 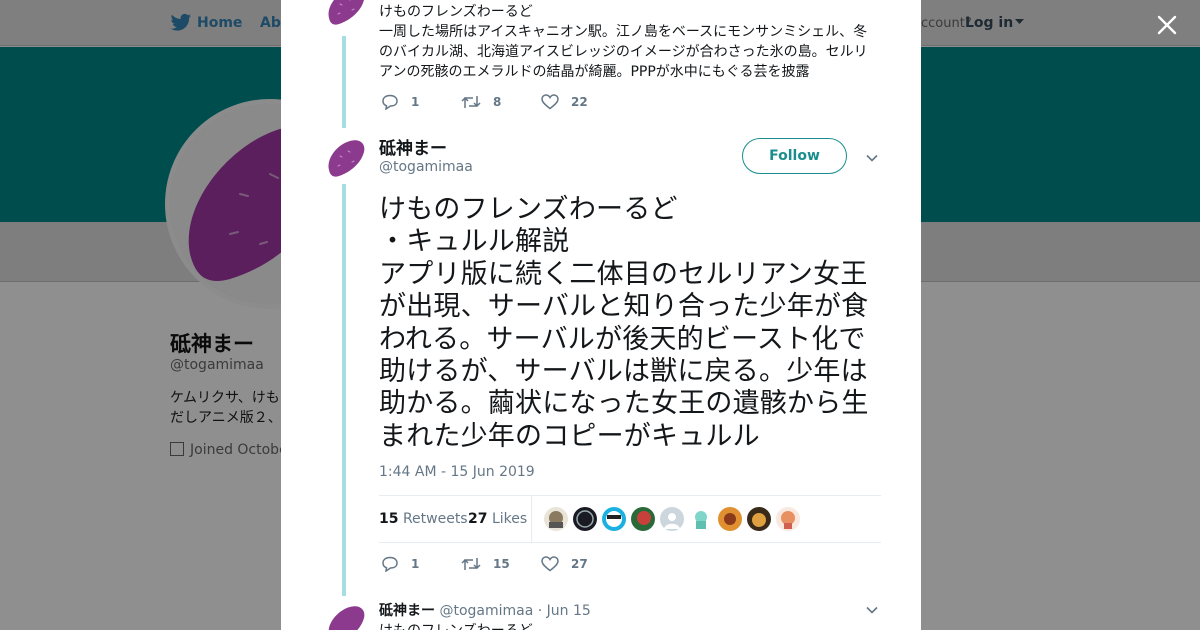 I want to click on profile-joined: Joined Octobe, so click(x=229, y=450).